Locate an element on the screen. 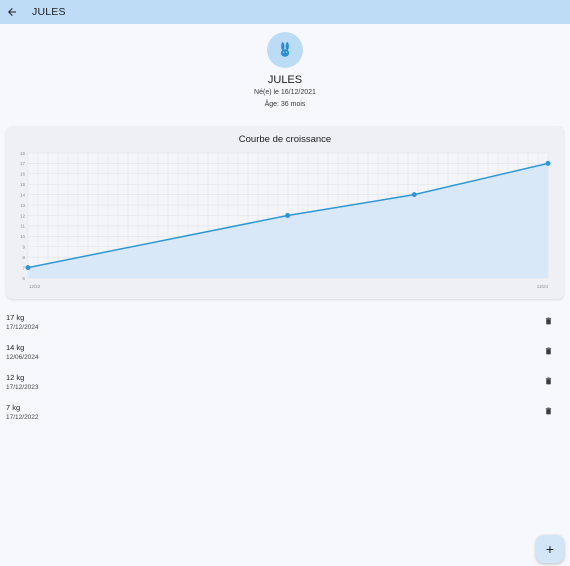  child-name: JULES is located at coordinates (285, 80).